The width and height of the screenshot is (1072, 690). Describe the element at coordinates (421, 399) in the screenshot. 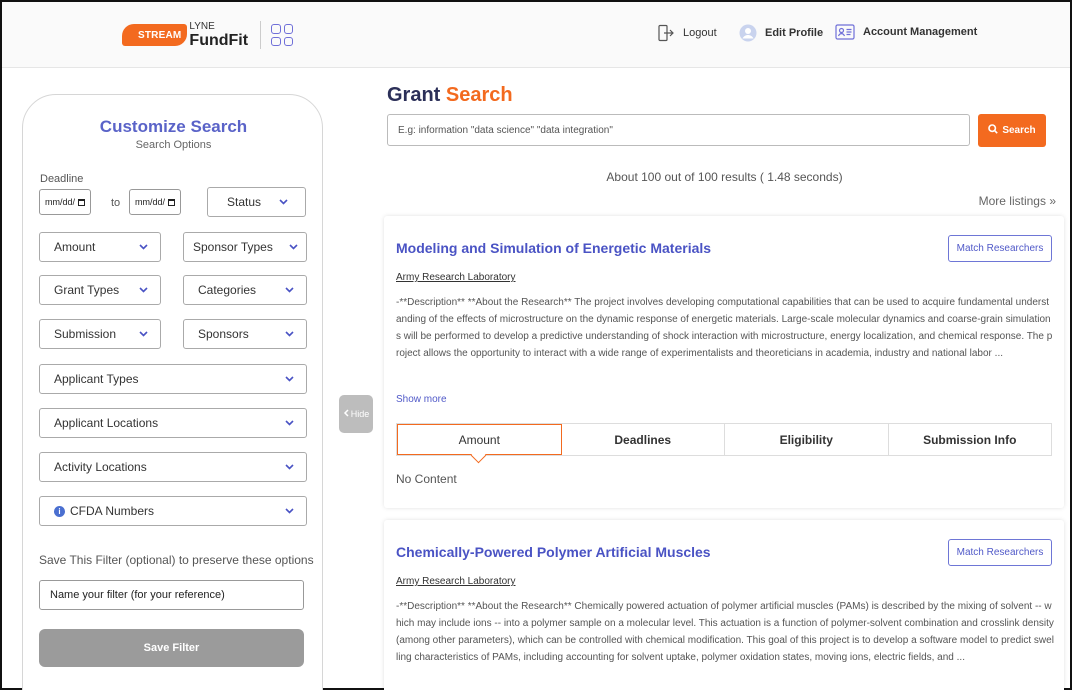

I see `show-more-link: Show more` at that location.